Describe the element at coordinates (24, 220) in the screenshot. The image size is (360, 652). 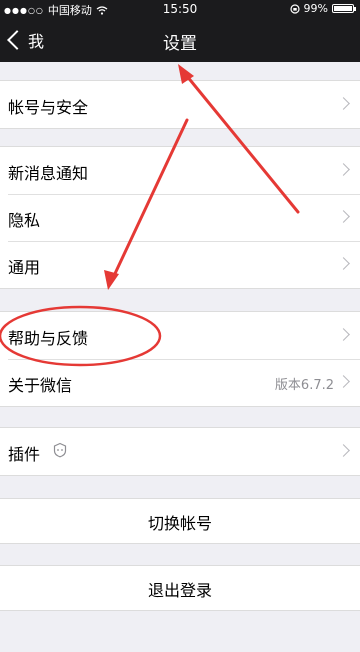
I see `row-label: 隐私` at that location.